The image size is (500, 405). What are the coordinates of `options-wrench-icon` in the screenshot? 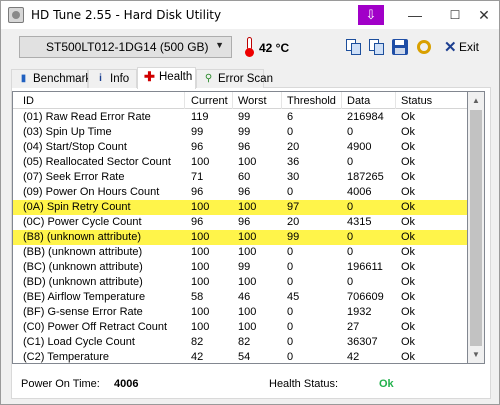 It's located at (424, 47).